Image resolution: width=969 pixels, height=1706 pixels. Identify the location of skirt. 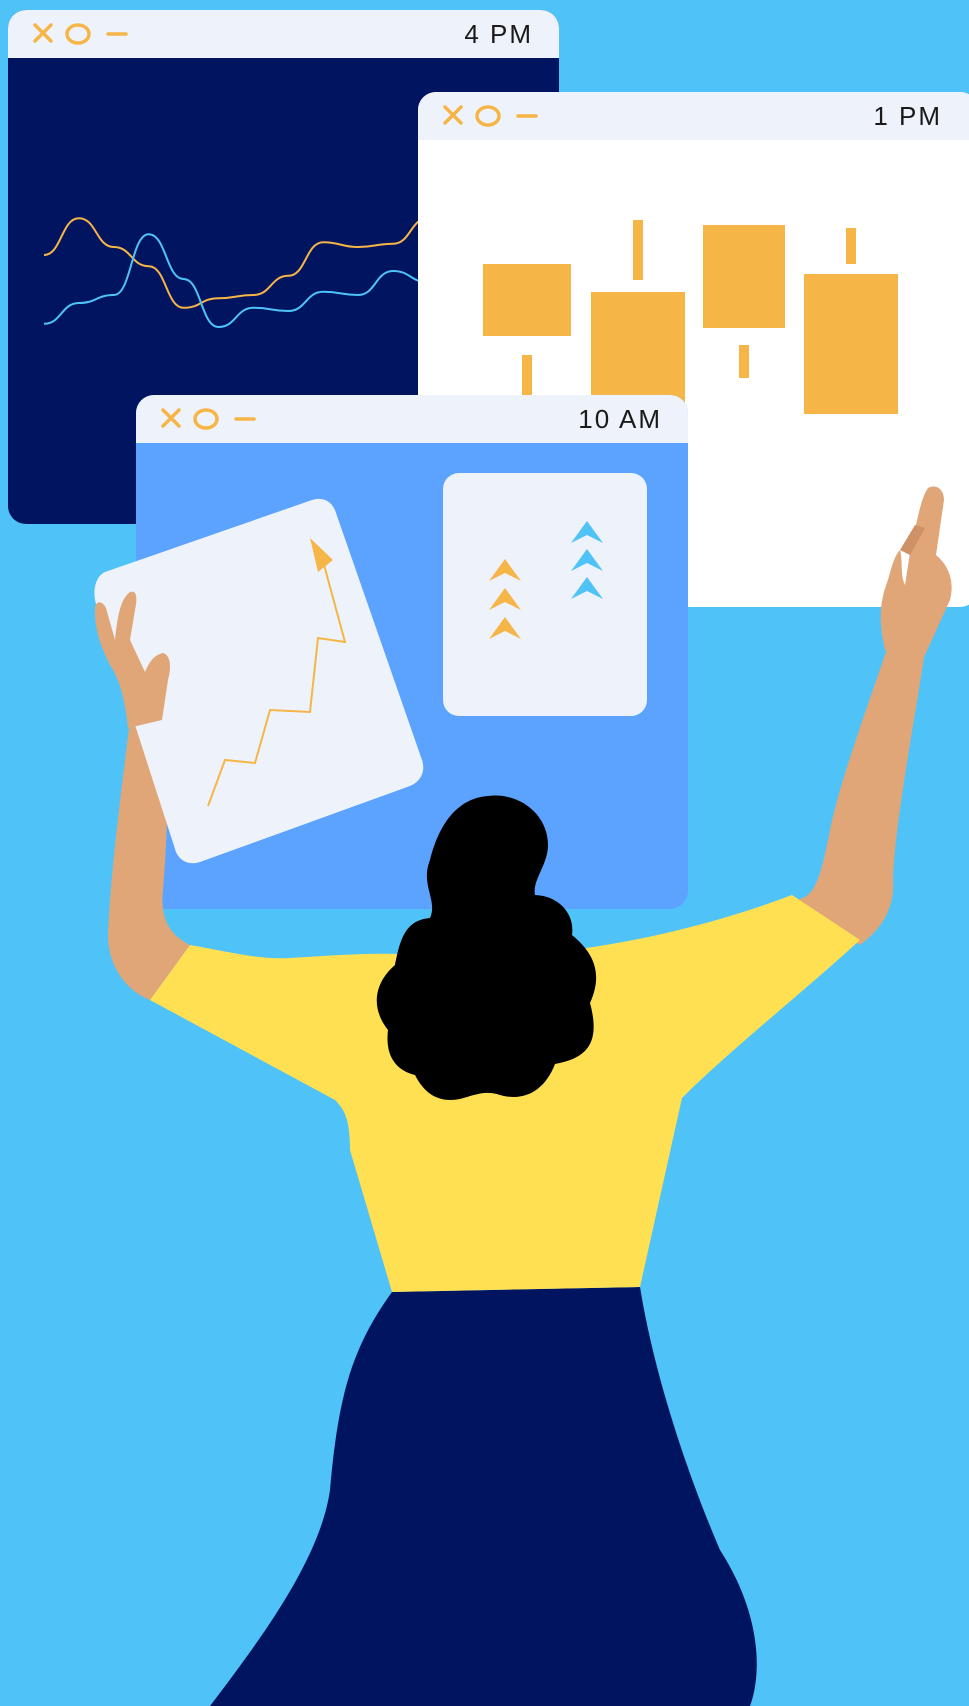
(483, 1496).